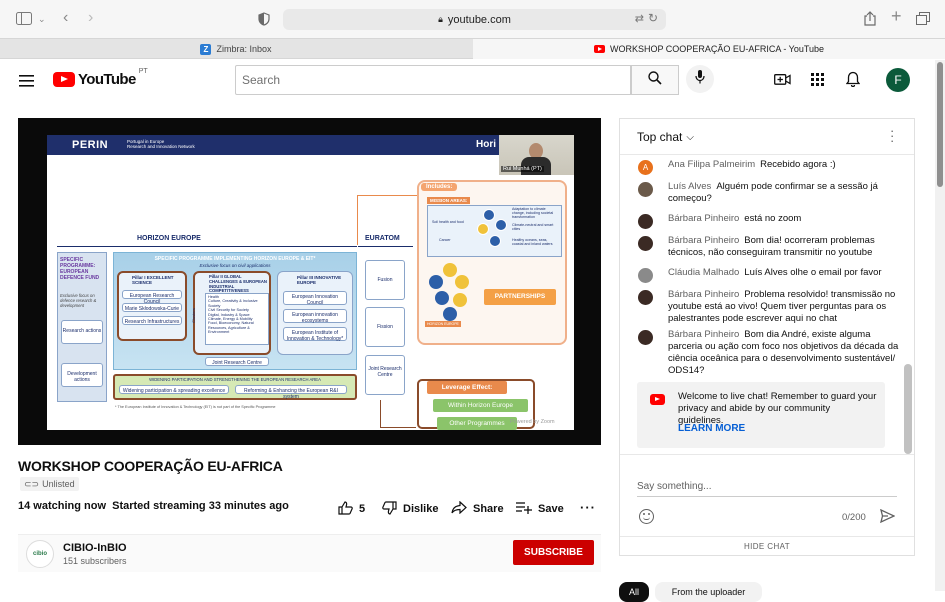 The height and width of the screenshot is (602, 945). I want to click on pillar-item-label: Marie Skłodowska-Curie, so click(152, 308).